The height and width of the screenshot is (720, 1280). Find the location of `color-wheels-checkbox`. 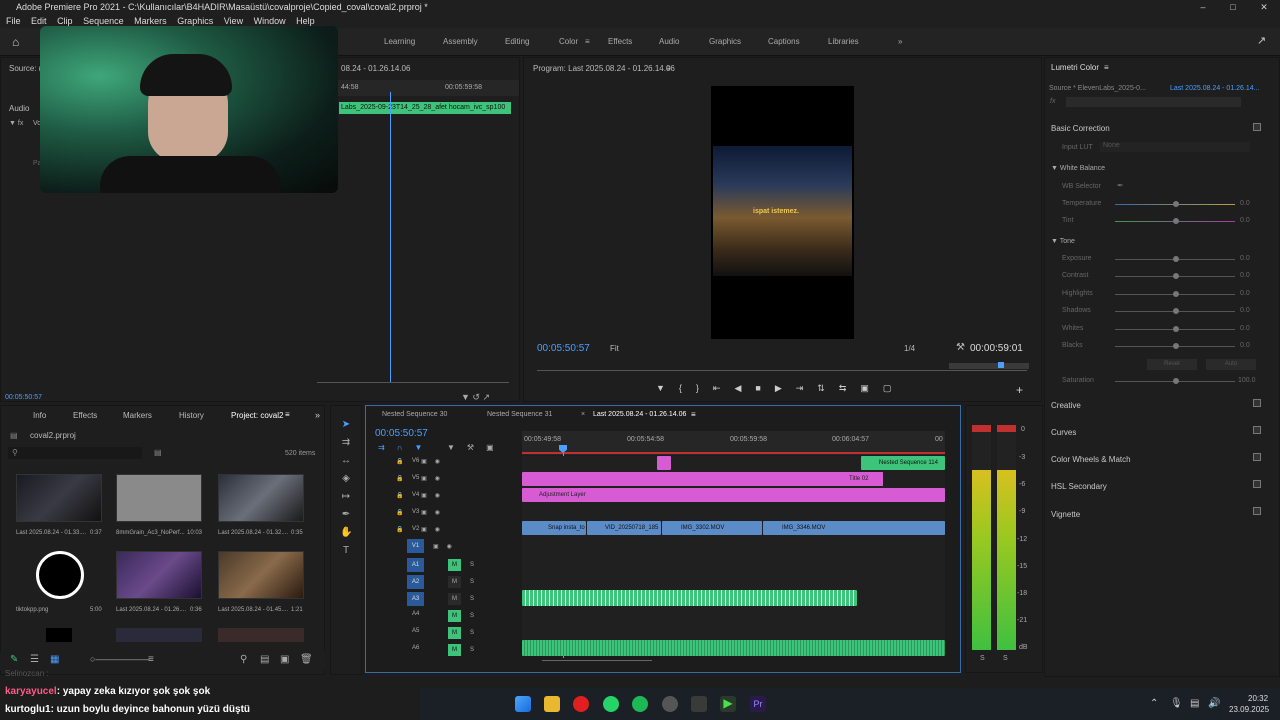

color-wheels-checkbox is located at coordinates (1257, 457).